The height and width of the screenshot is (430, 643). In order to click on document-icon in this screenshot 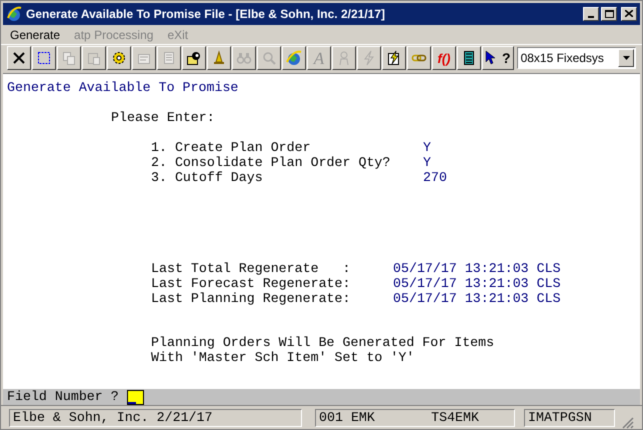, I will do `click(169, 58)`.